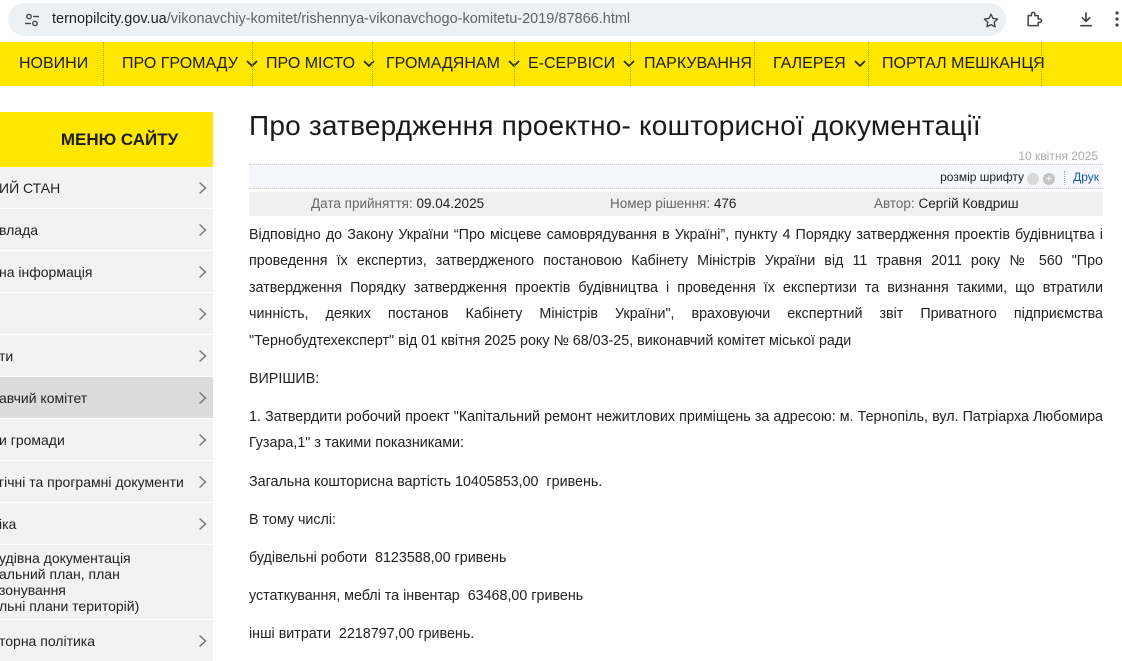  Describe the element at coordinates (362, 633) in the screenshot. I see `other-cost-line: інші витрати 2218797,00 гривень.` at that location.